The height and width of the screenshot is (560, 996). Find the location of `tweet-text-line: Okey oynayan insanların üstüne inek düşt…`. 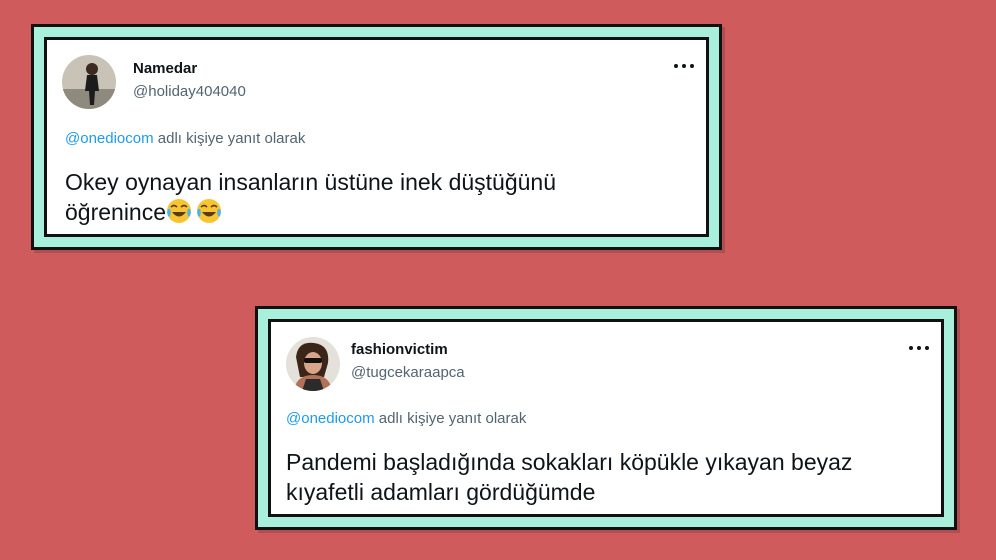

tweet-text-line: Okey oynayan insanların üstüne inek düşt… is located at coordinates (310, 182).